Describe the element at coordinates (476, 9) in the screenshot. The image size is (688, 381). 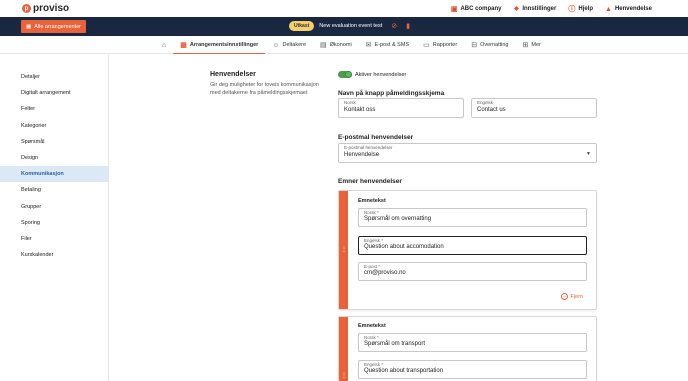
I see `company-link: ▣ ABC company` at that location.